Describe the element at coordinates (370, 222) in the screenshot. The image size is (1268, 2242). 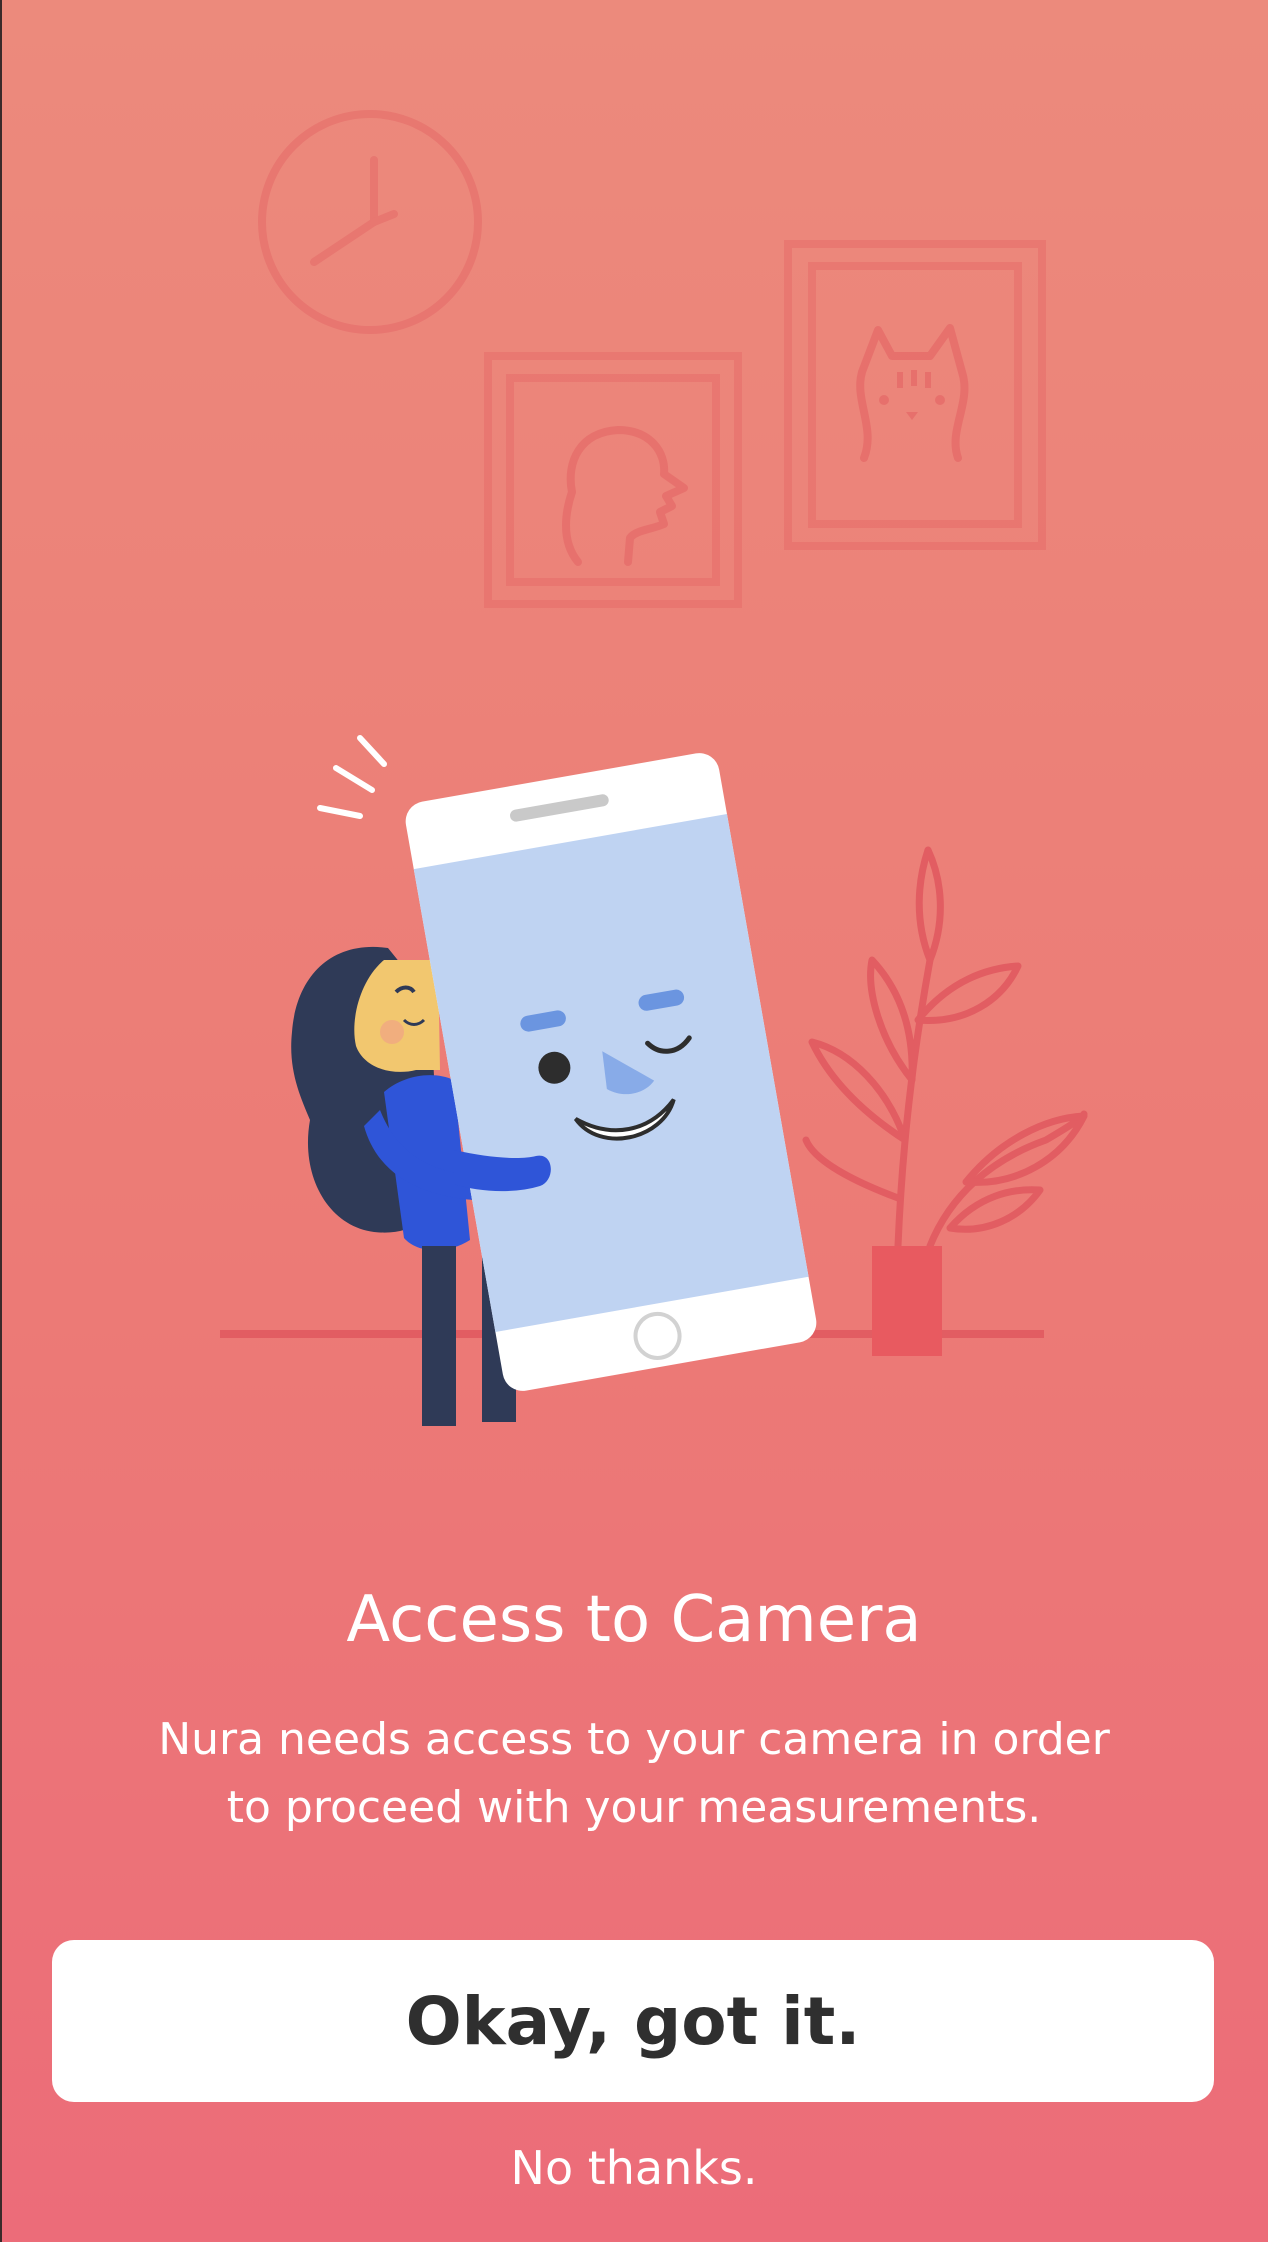
I see `clock-icon` at that location.